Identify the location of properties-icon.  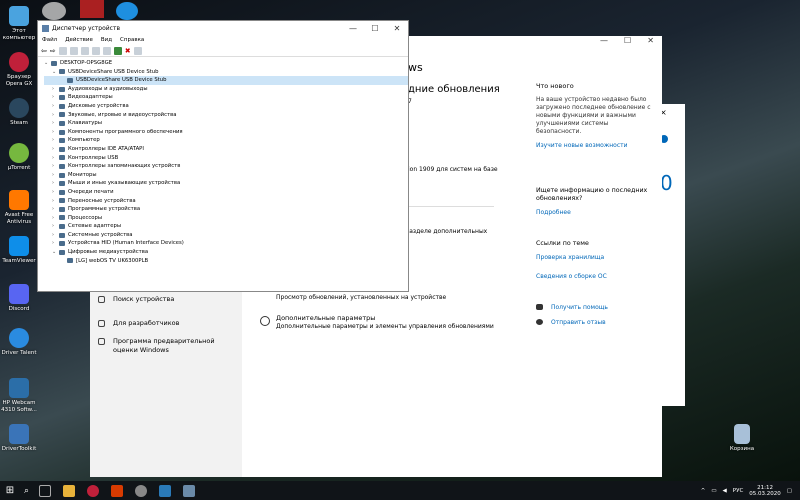
(62, 50).